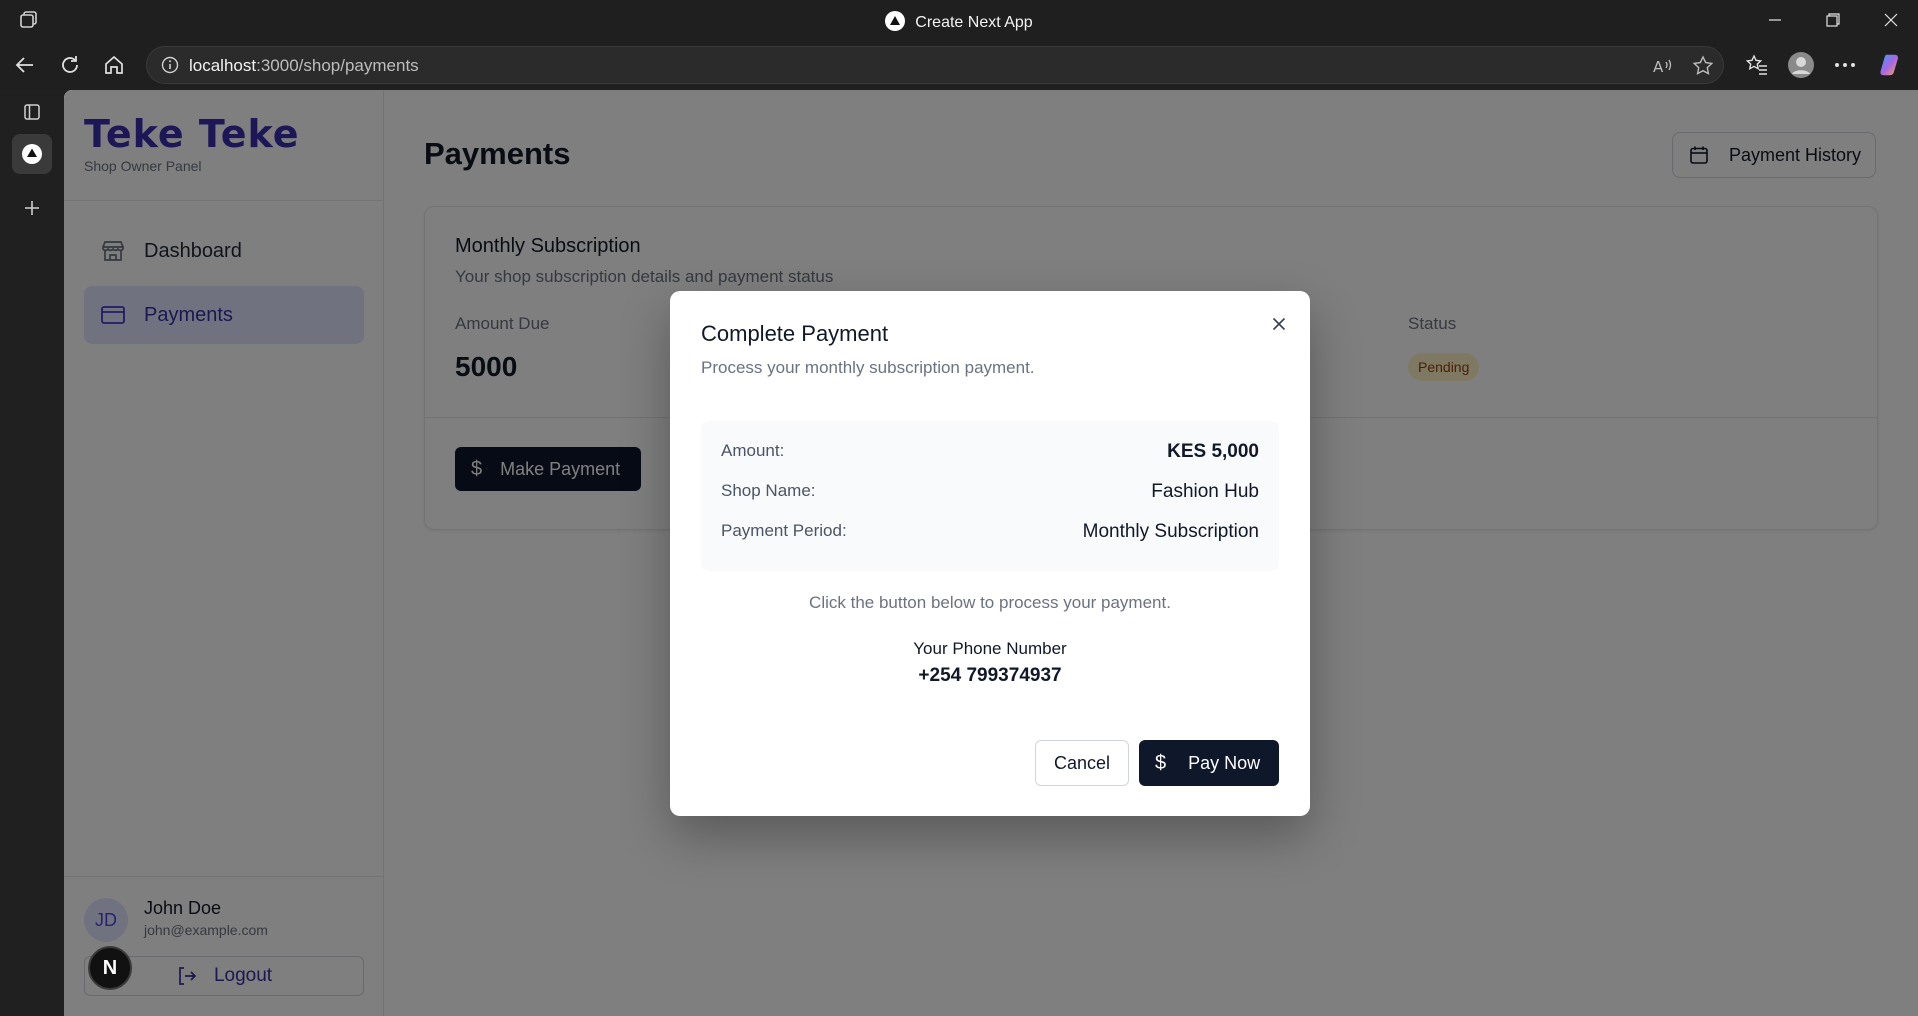 The width and height of the screenshot is (1918, 1016). Describe the element at coordinates (990, 532) in the screenshot. I see `summary-row-payment-period: Payment Period: Monthly Subscription` at that location.